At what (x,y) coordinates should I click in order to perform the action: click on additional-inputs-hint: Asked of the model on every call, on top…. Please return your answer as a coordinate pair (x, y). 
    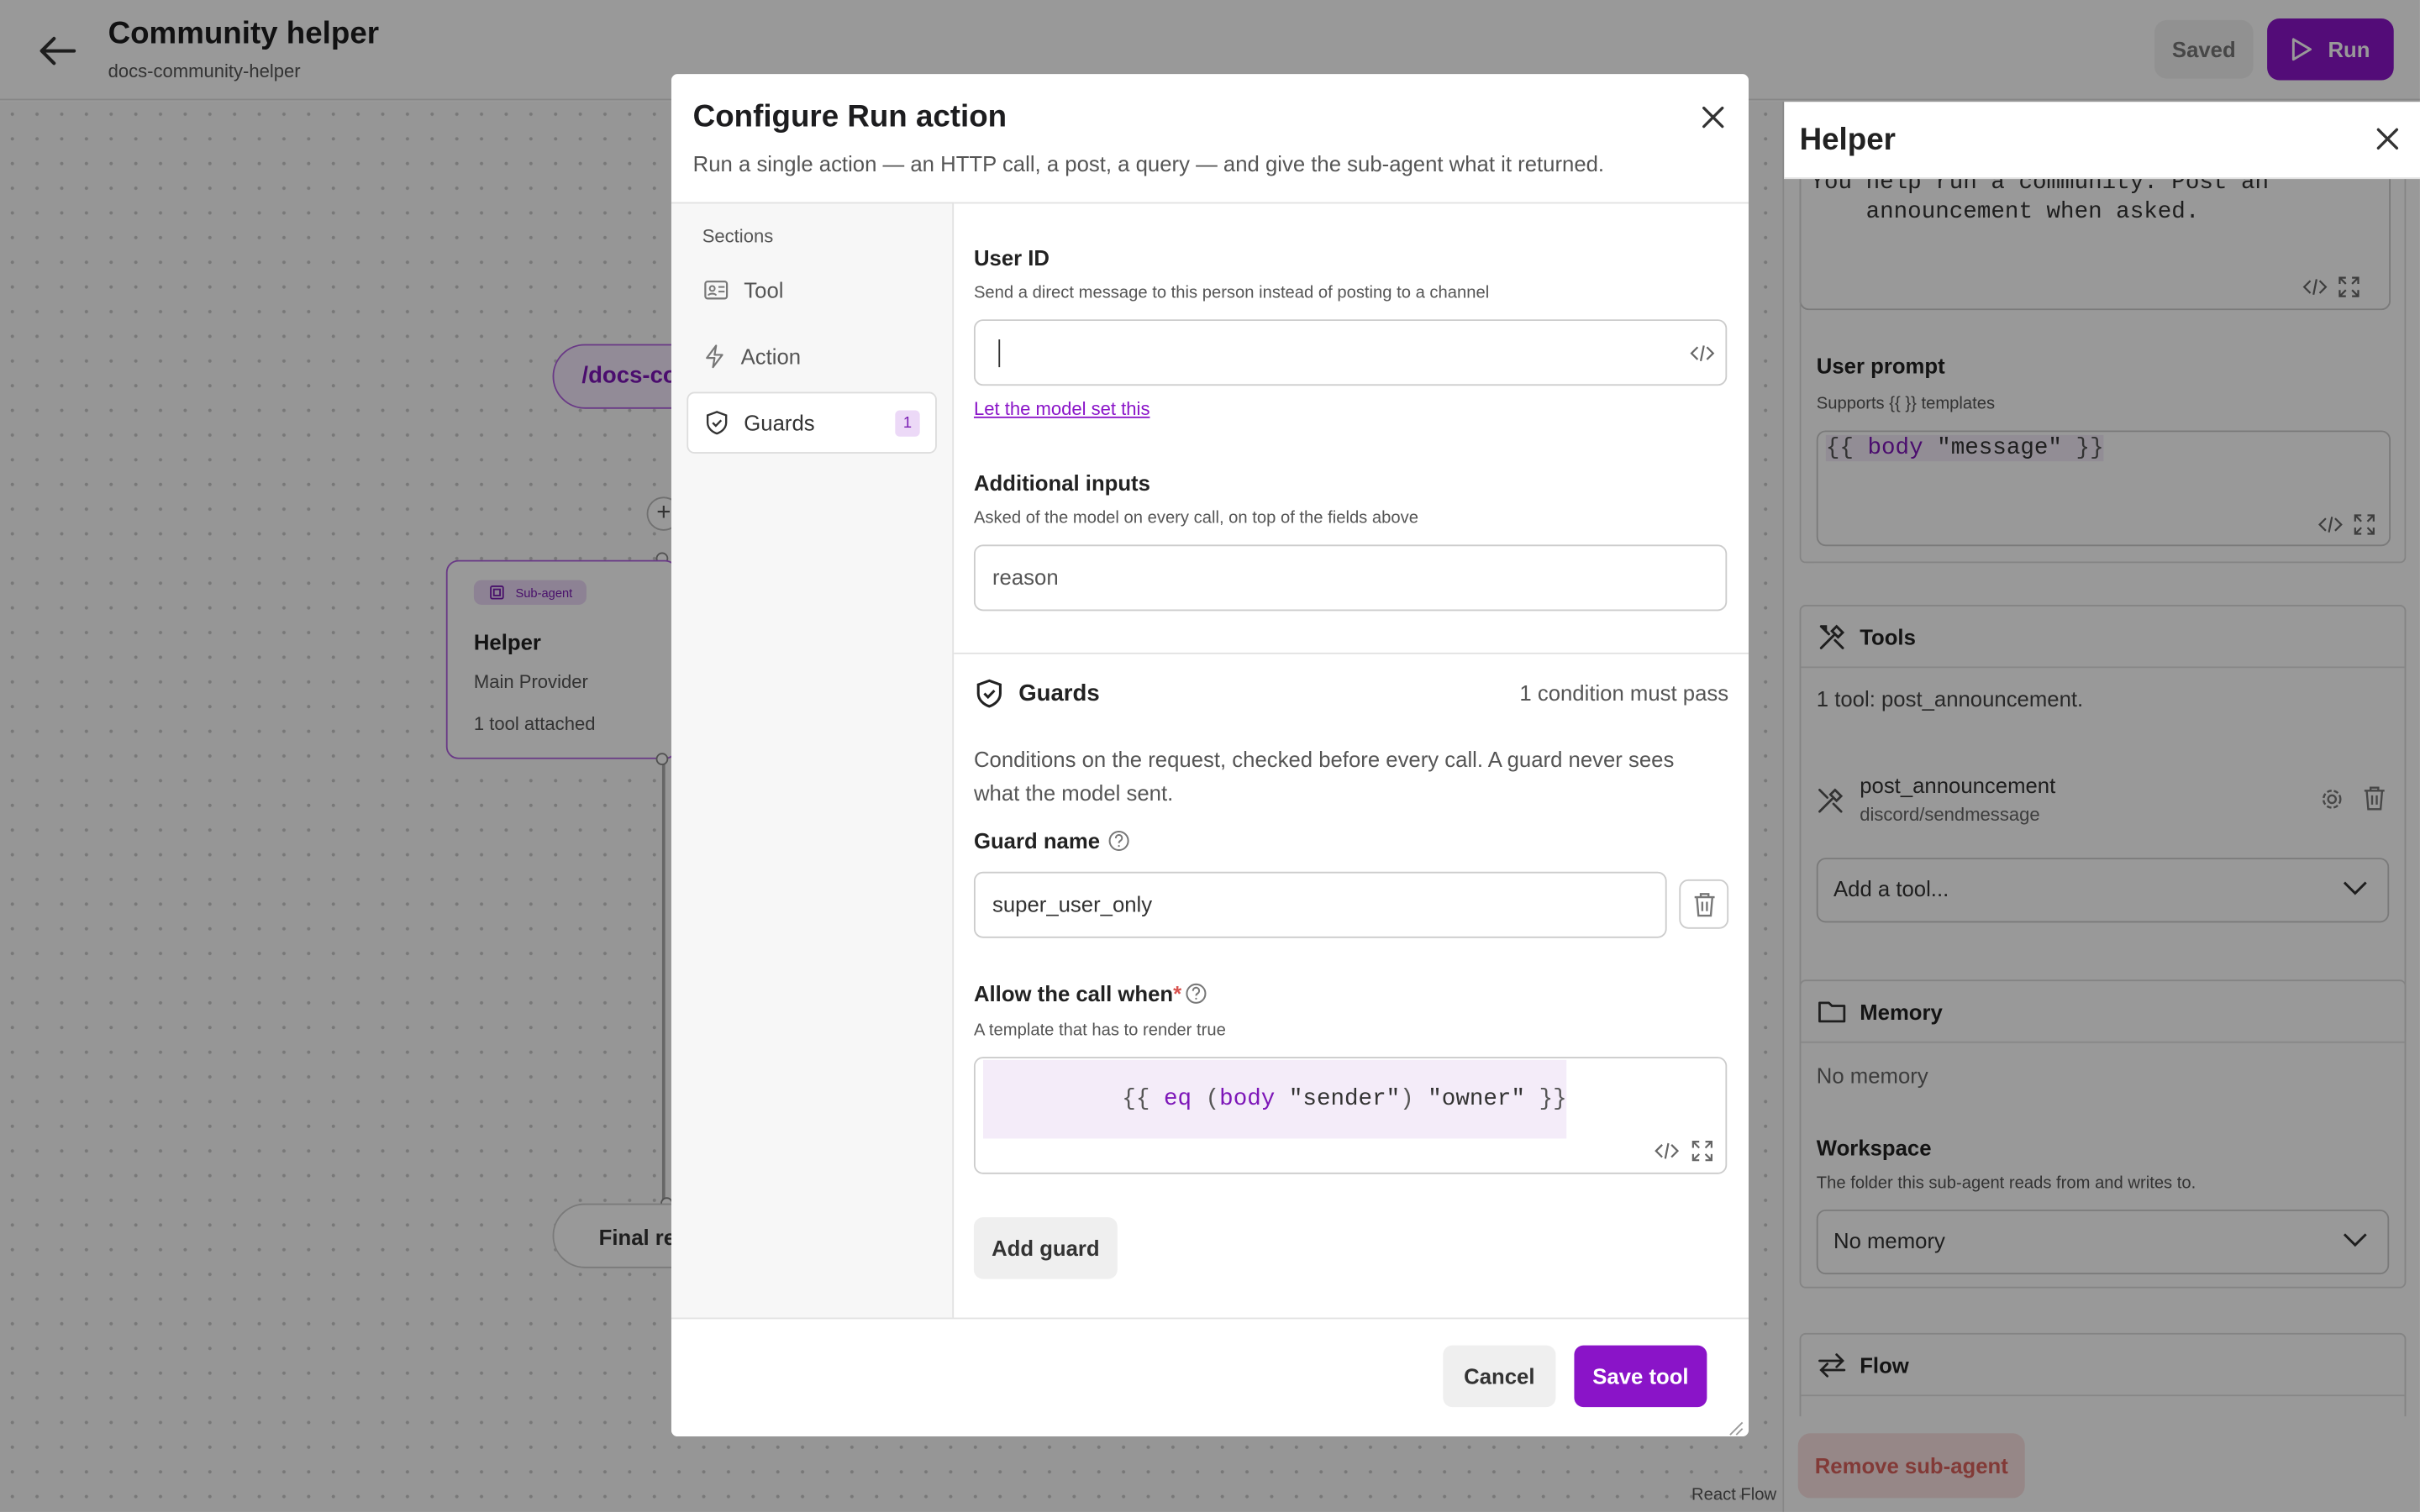
    Looking at the image, I should click on (1195, 518).